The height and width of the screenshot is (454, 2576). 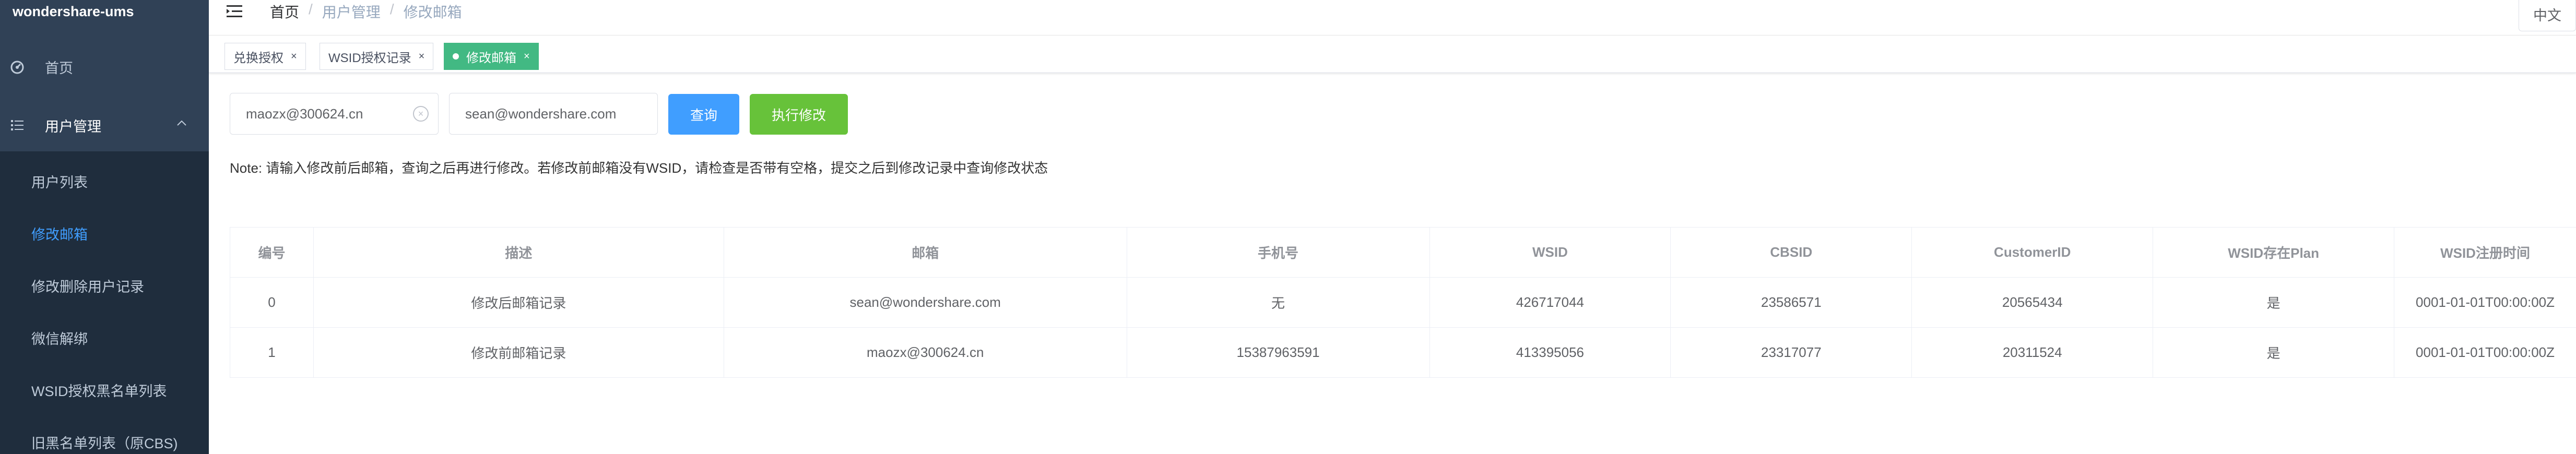 I want to click on table-cell: 413395056, so click(x=1550, y=352).